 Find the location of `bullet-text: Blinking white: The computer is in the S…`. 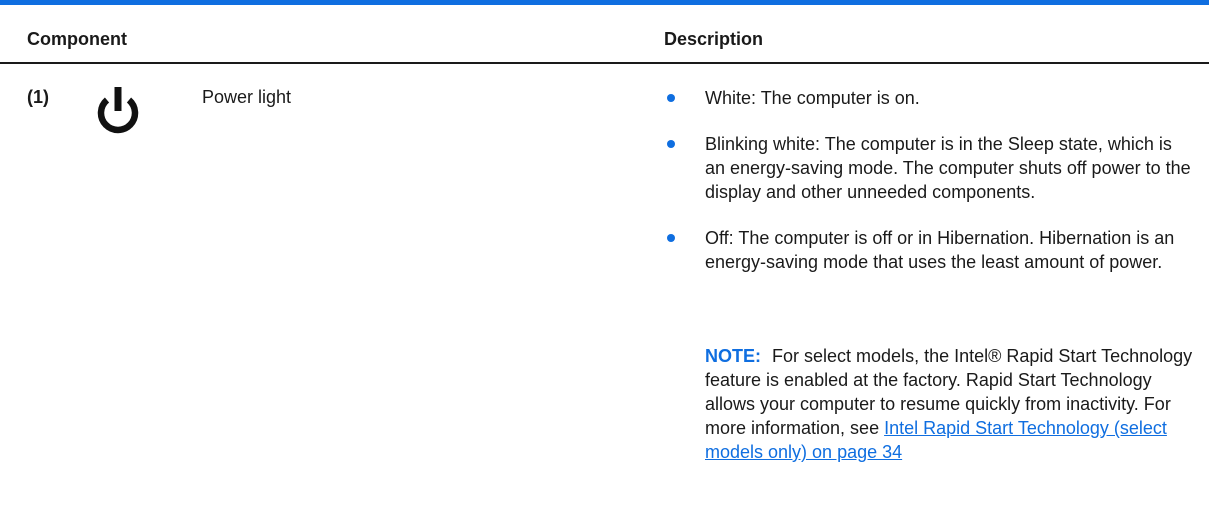

bullet-text: Blinking white: The computer is in the S… is located at coordinates (948, 168).